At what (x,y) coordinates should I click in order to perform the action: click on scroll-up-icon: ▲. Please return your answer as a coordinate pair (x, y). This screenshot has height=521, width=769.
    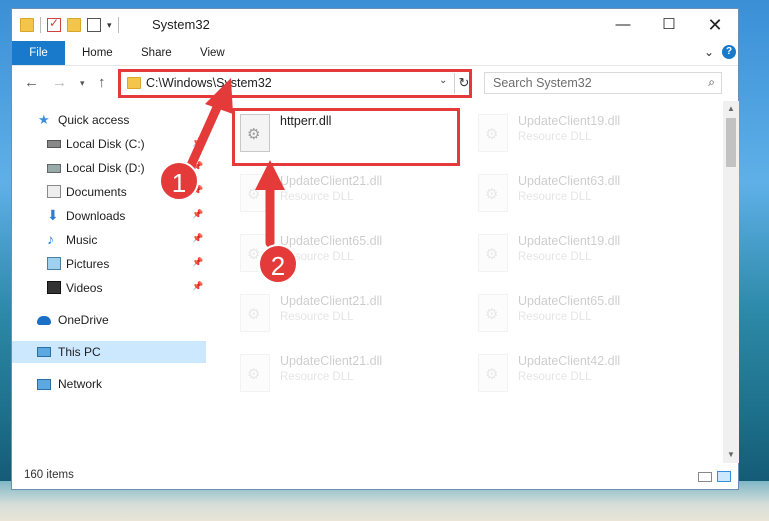
    Looking at the image, I should click on (731, 109).